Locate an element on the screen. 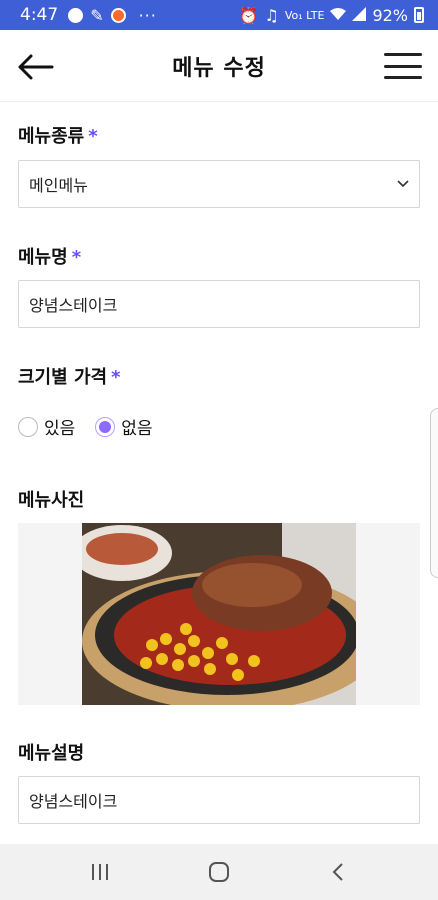 The height and width of the screenshot is (900, 438). battery-percent: 92% is located at coordinates (390, 15).